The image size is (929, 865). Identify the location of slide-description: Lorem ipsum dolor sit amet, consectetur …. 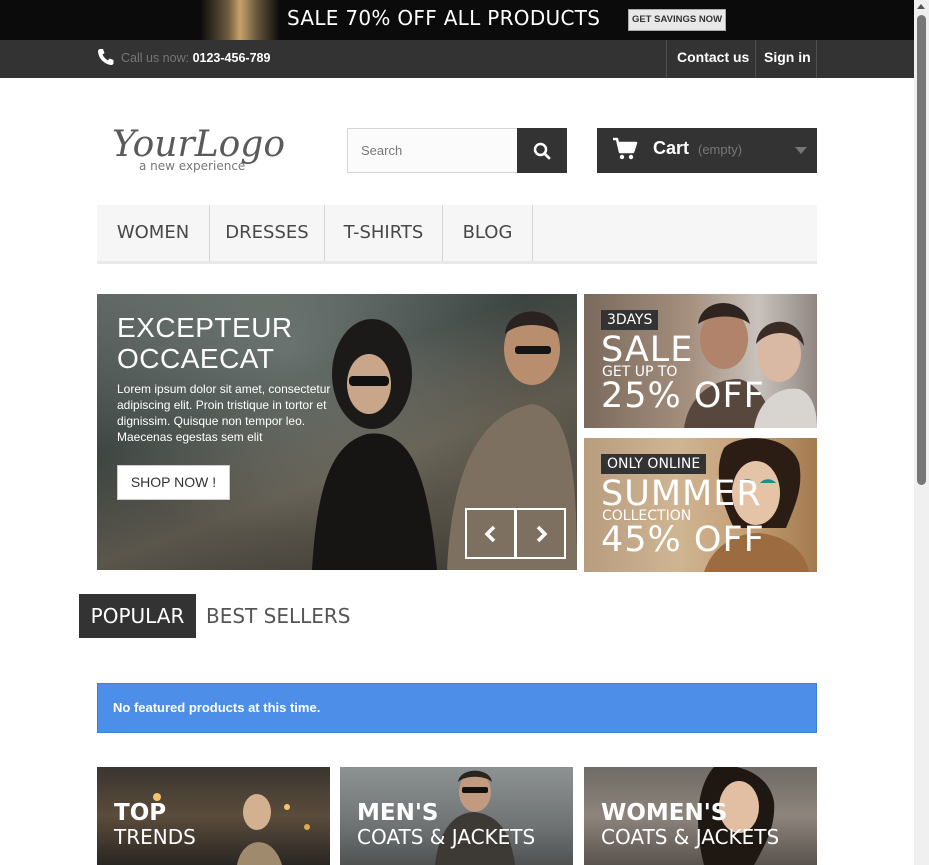
(224, 413).